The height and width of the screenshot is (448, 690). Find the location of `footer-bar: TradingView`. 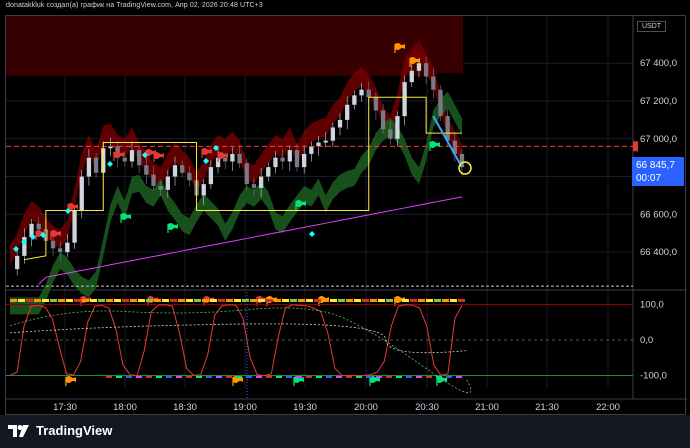

footer-bar: TradingView is located at coordinates (345, 431).